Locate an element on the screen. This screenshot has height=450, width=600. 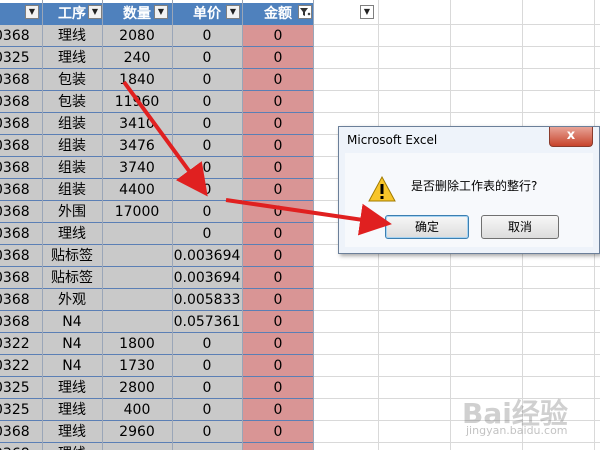
cell-quantity: 2080 is located at coordinates (137, 36).